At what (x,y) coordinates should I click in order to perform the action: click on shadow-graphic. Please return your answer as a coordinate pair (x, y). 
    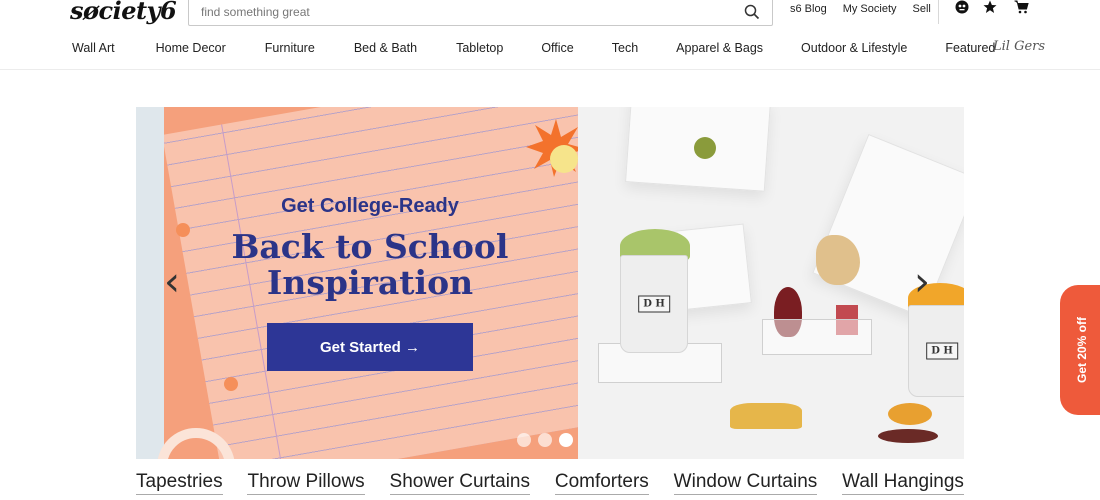
    Looking at the image, I should click on (908, 436).